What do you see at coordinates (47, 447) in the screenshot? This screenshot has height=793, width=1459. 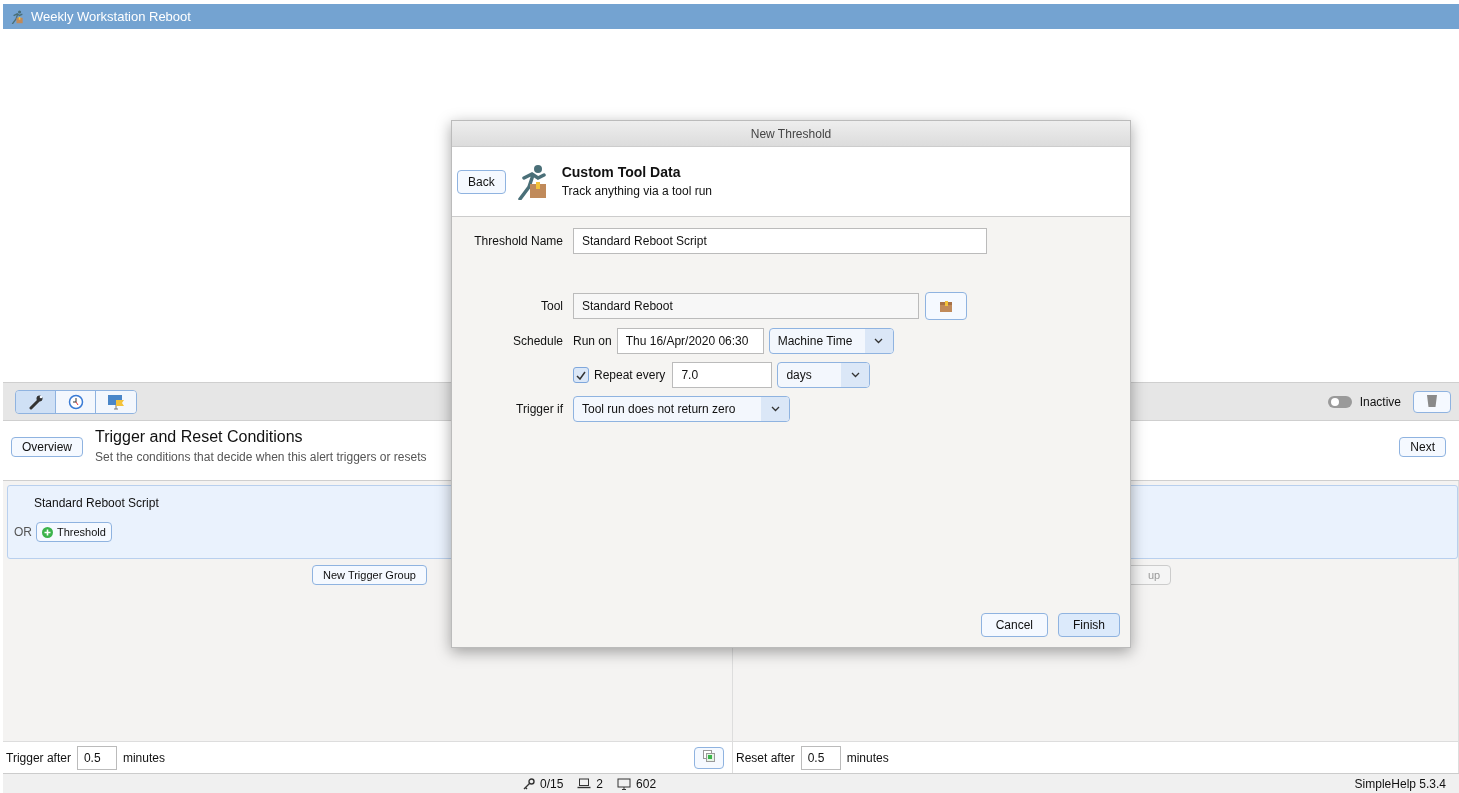 I see `overview-button: Overview` at bounding box center [47, 447].